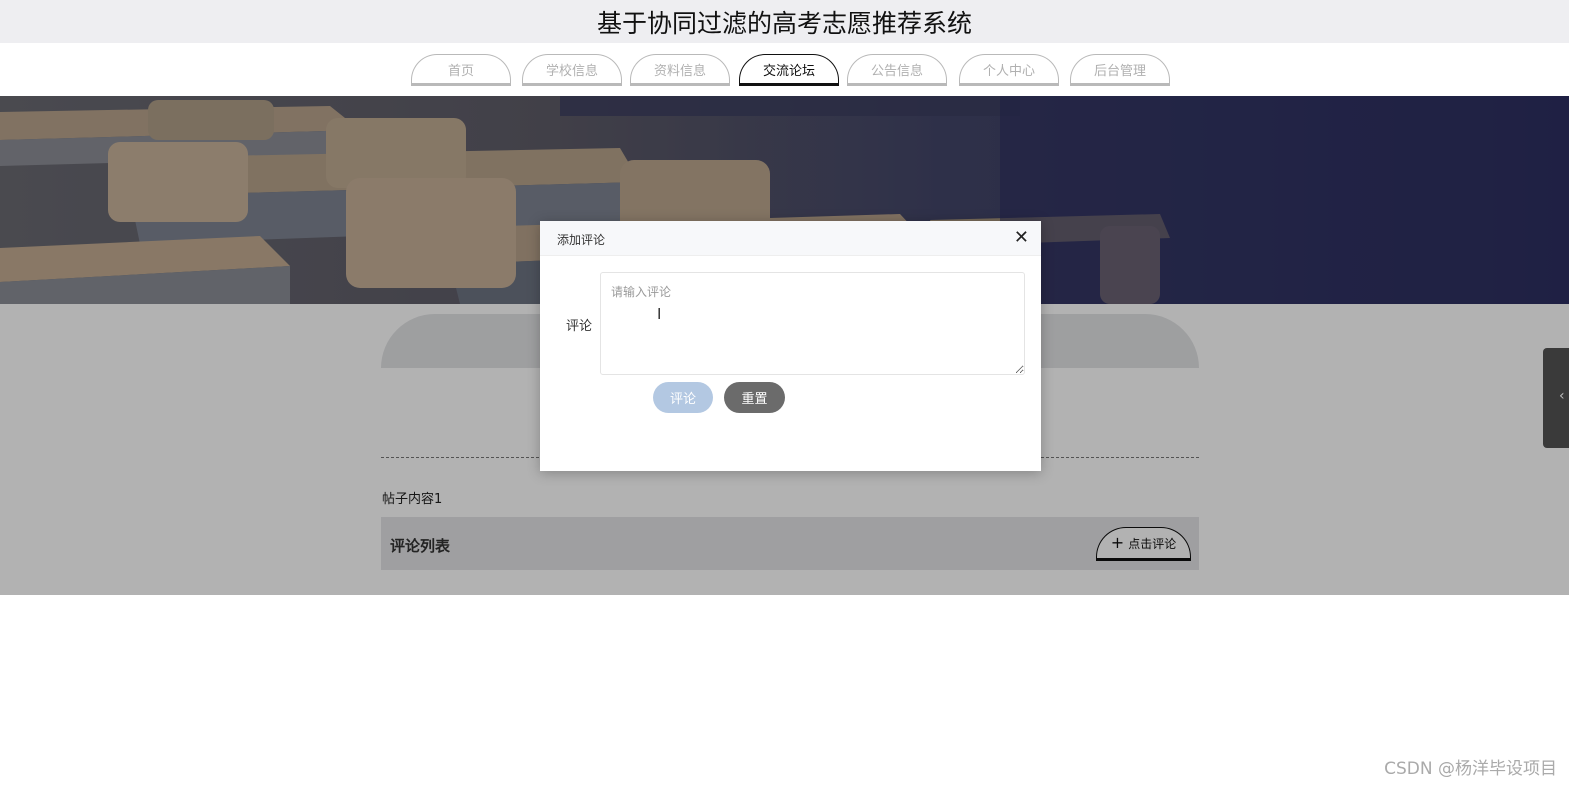  Describe the element at coordinates (1562, 396) in the screenshot. I see `chevron-left-icon: ‹` at that location.